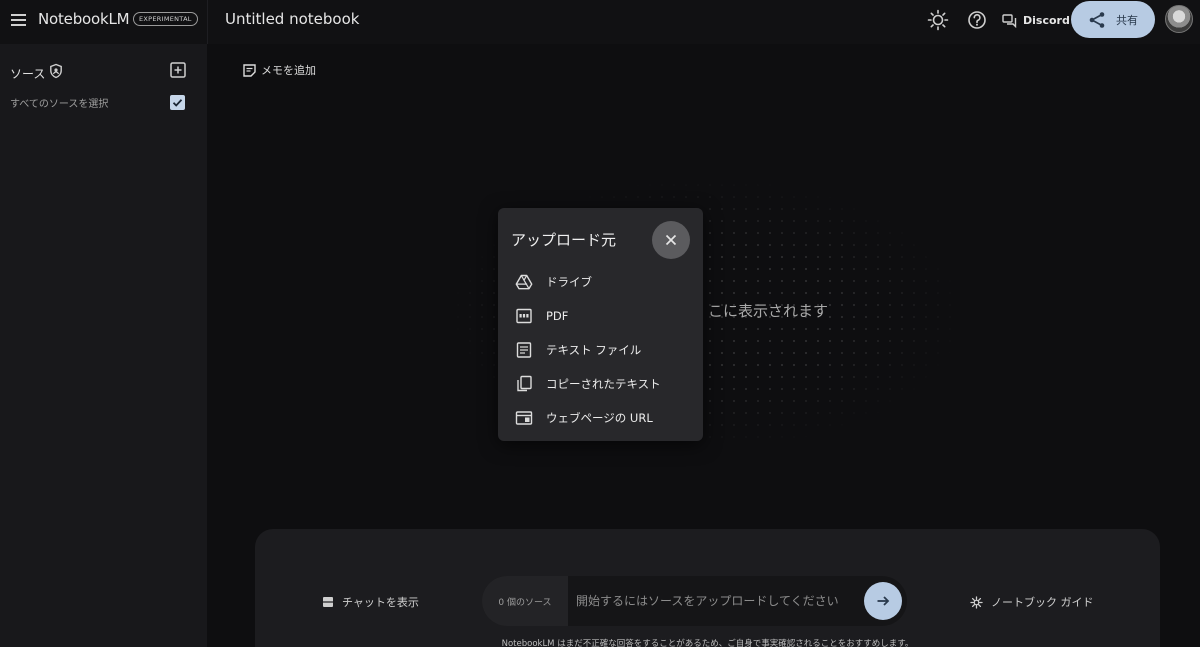  I want to click on upload-menu-title: アップロード元, so click(564, 240).